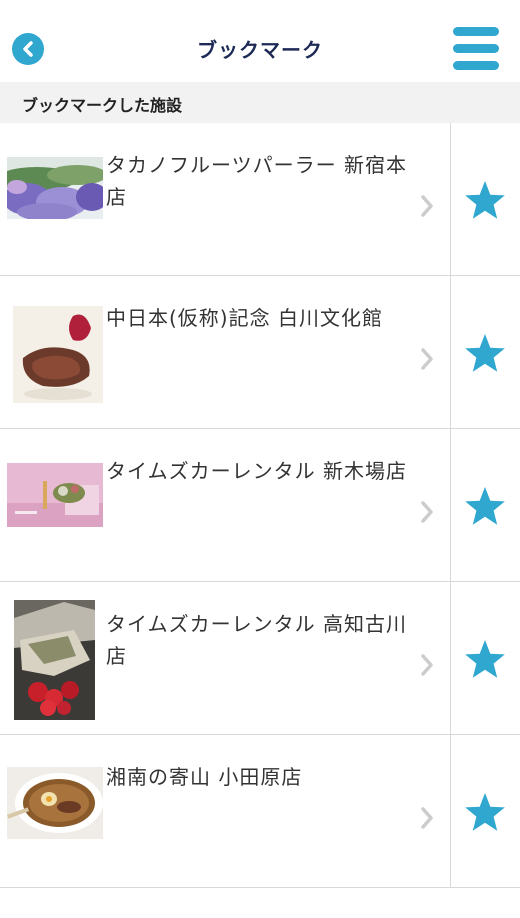  I want to click on page-title: ブックマーク, so click(260, 50).